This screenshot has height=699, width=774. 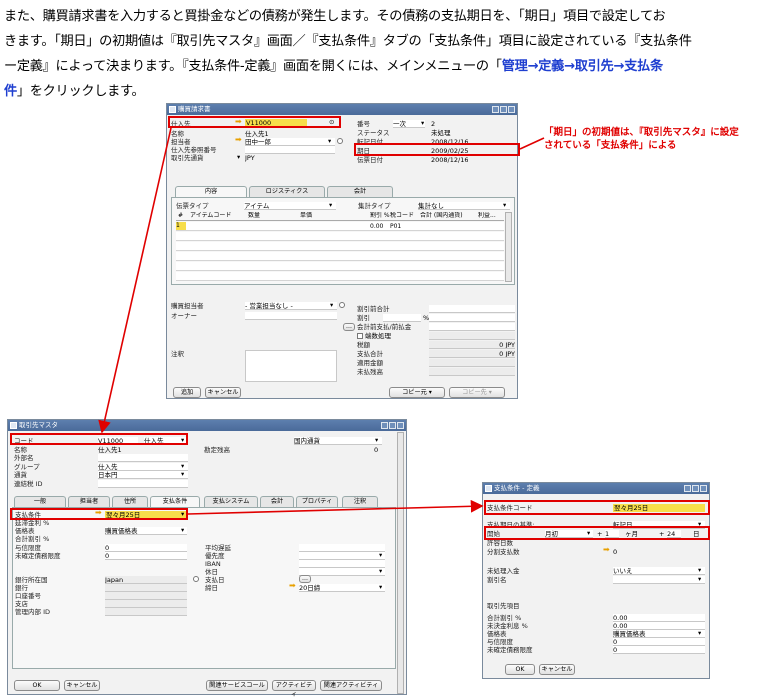 I want to click on col-quantity: 数量, so click(x=254, y=216).